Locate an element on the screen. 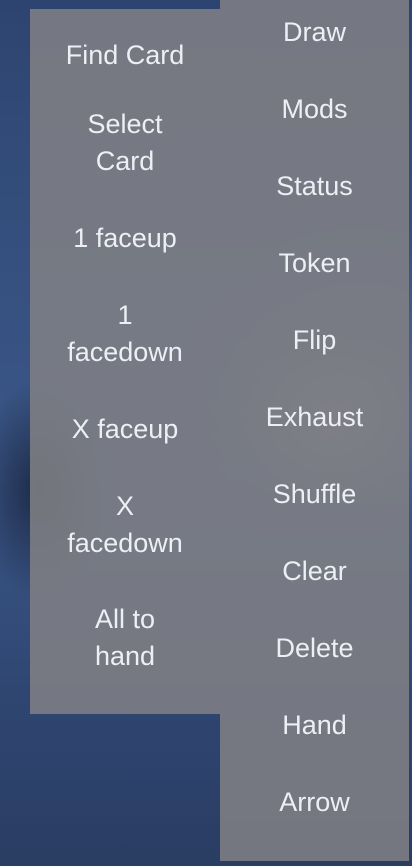  all-to-hand-label-line1: All to is located at coordinates (125, 619).